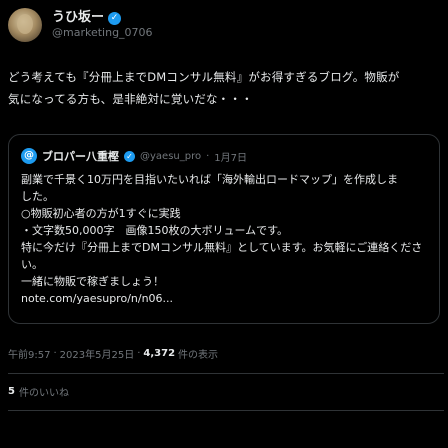 The height and width of the screenshot is (448, 448). What do you see at coordinates (97, 353) in the screenshot?
I see `tweet-date: 2023年5月25日` at bounding box center [97, 353].